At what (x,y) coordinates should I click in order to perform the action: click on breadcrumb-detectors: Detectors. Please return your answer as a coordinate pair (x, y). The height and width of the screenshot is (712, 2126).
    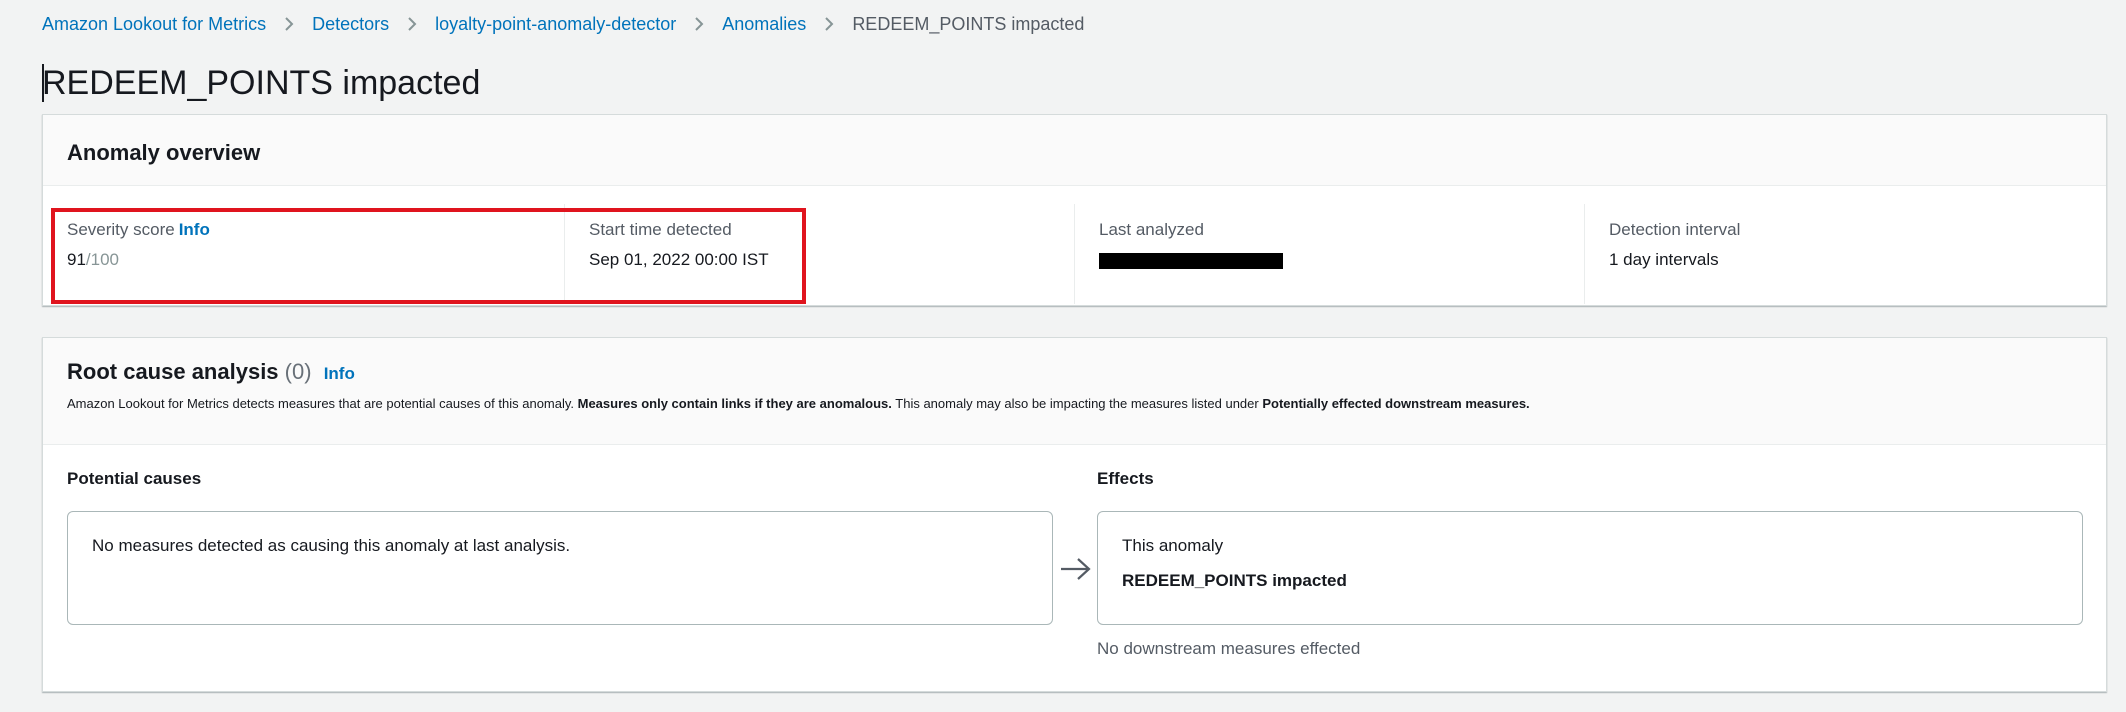
    Looking at the image, I should click on (350, 24).